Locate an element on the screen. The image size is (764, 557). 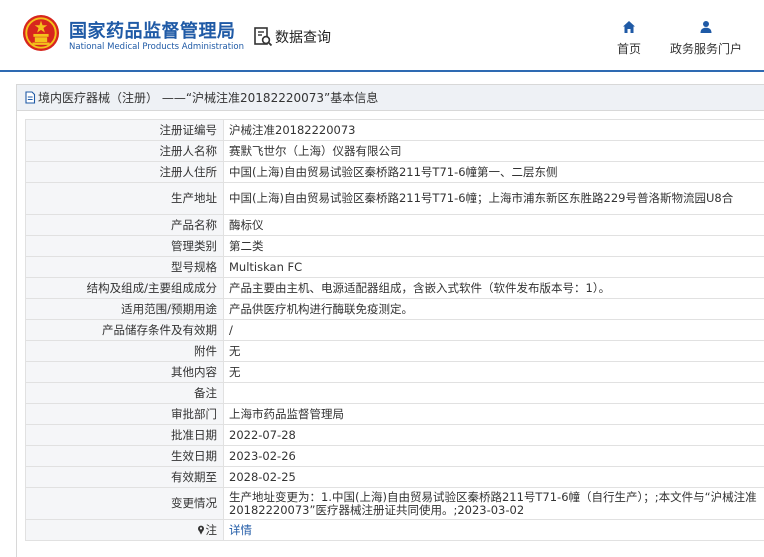
field-label: 注册人住所 is located at coordinates (124, 172).